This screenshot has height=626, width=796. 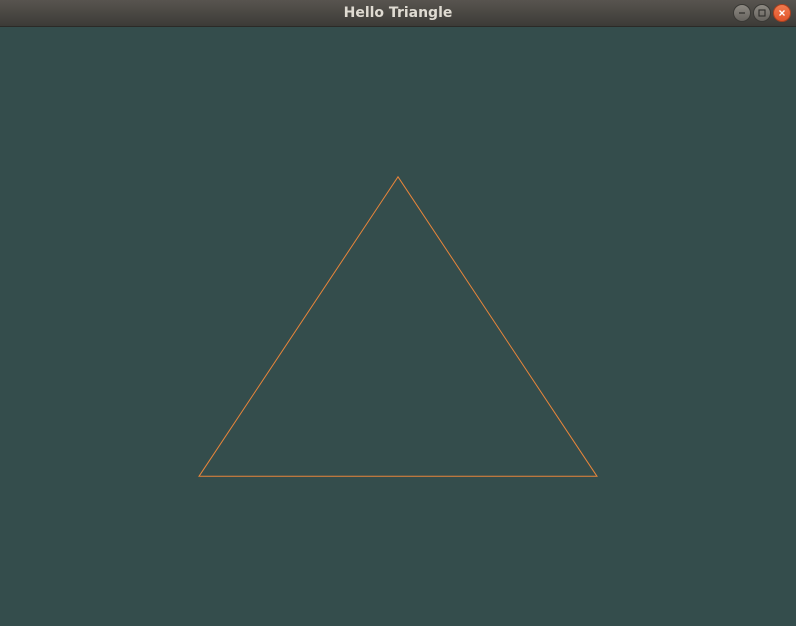 I want to click on maximize-button, so click(x=762, y=13).